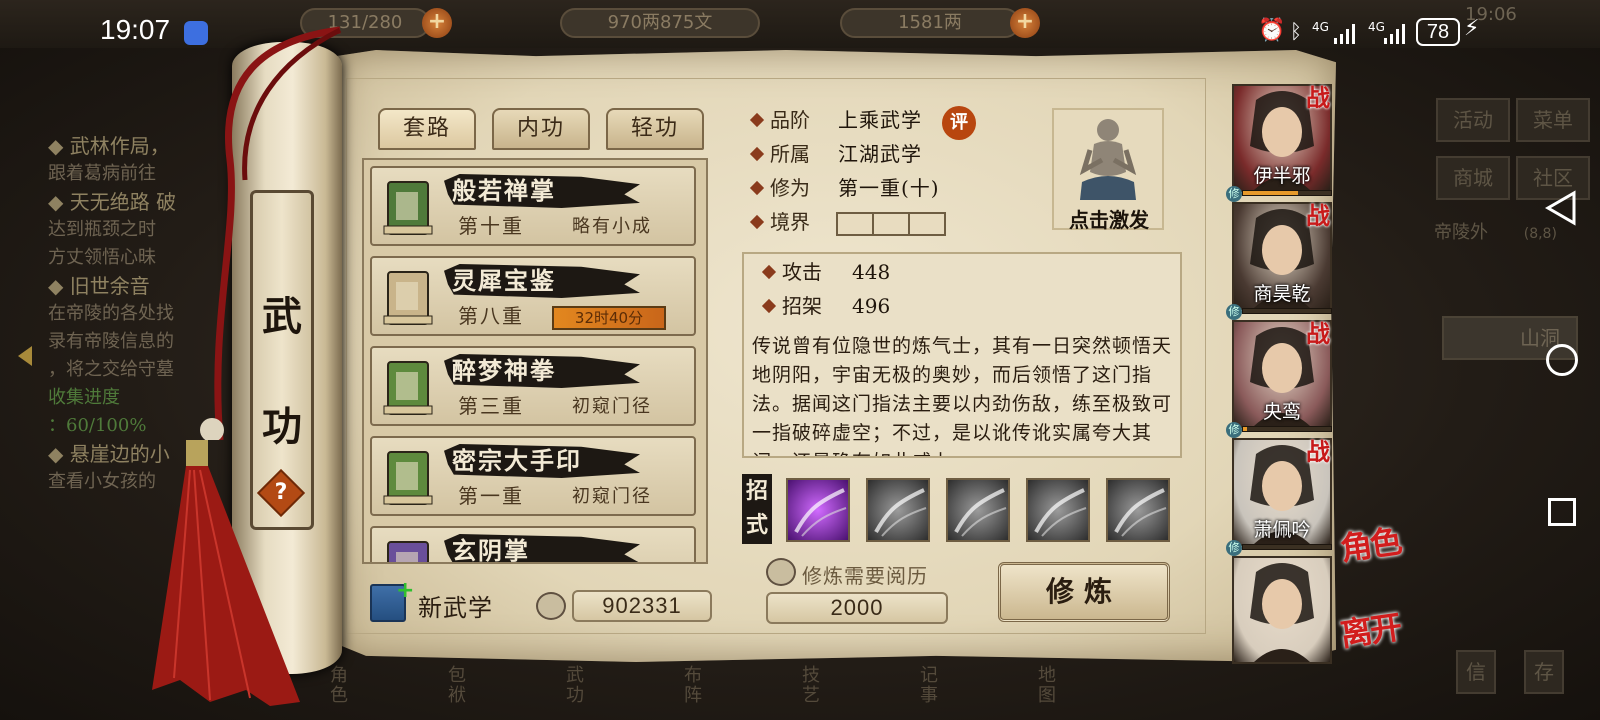  Describe the element at coordinates (779, 222) in the screenshot. I see `realm-label: 境界` at that location.